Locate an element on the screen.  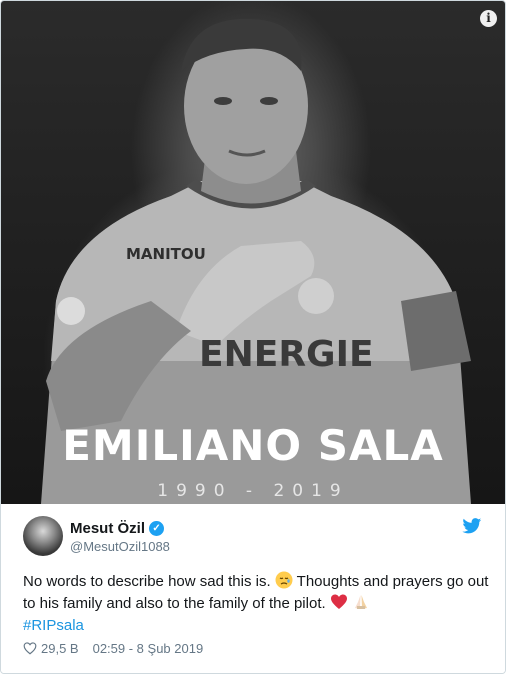
tweet-meta: 29,5 B 02:59 - 8 Şub 2019 is located at coordinates (113, 648).